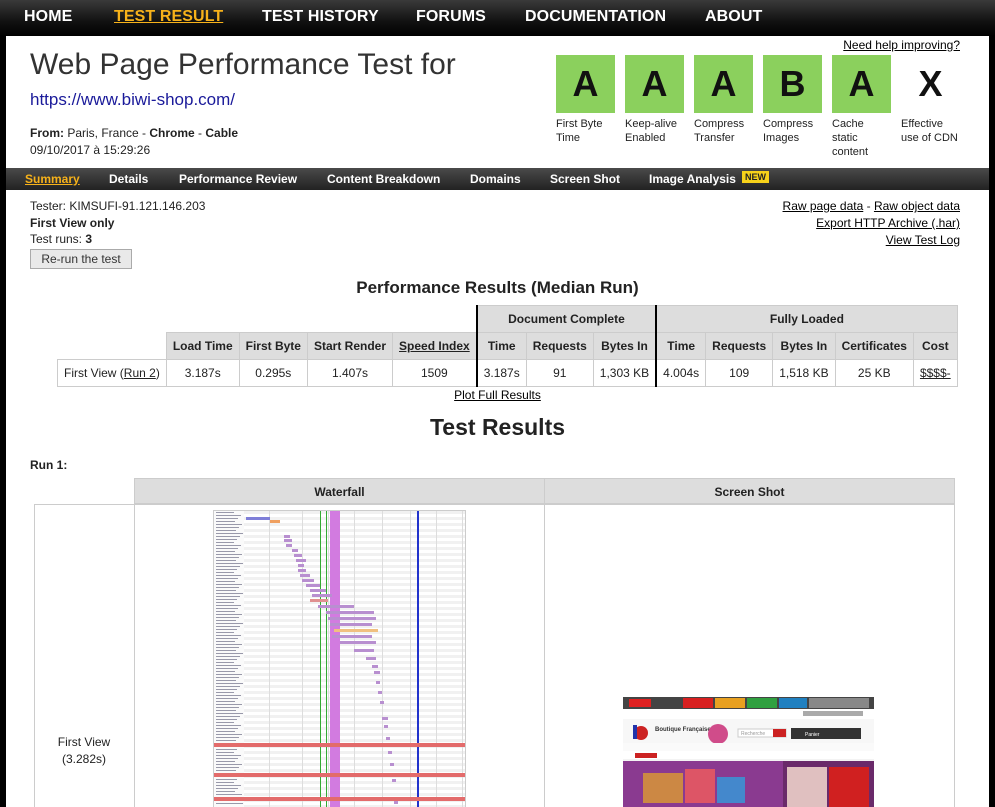 Image resolution: width=995 pixels, height=807 pixels. What do you see at coordinates (655, 100) in the screenshot?
I see `grade-keep-alive: A Keep-alive Enabled` at bounding box center [655, 100].